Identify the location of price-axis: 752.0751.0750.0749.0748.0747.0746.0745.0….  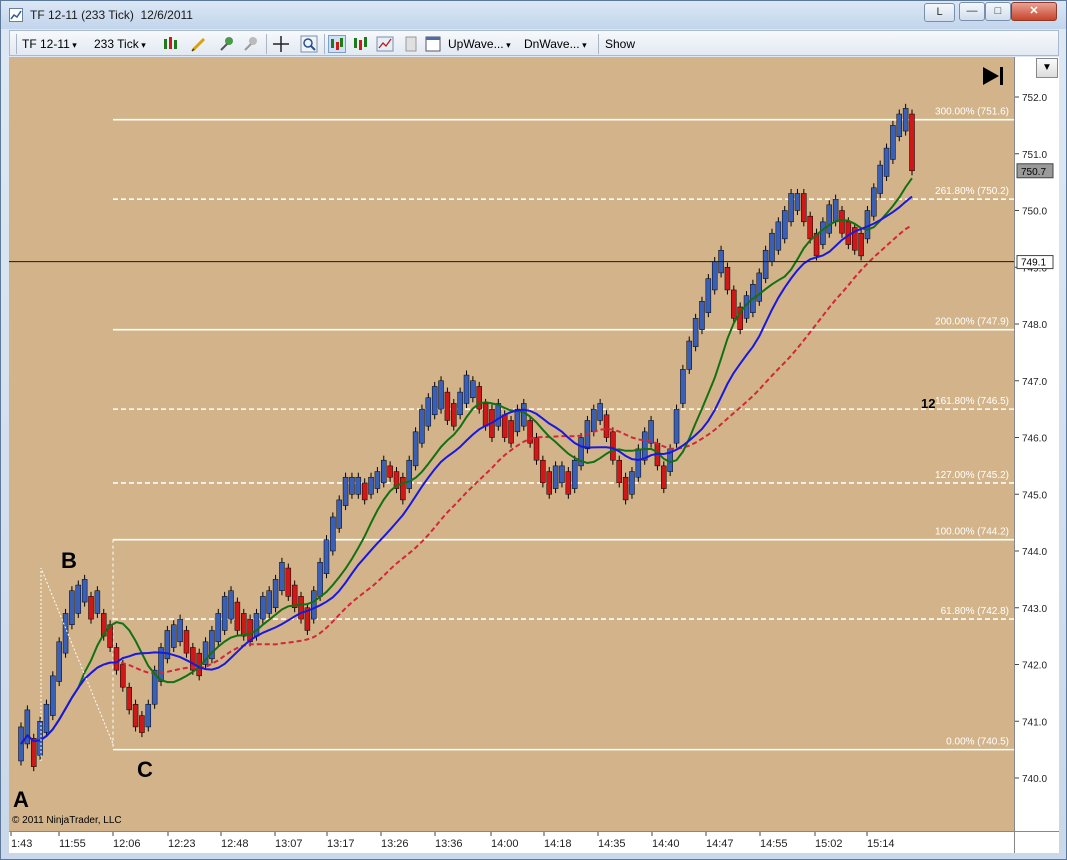
(1036, 444).